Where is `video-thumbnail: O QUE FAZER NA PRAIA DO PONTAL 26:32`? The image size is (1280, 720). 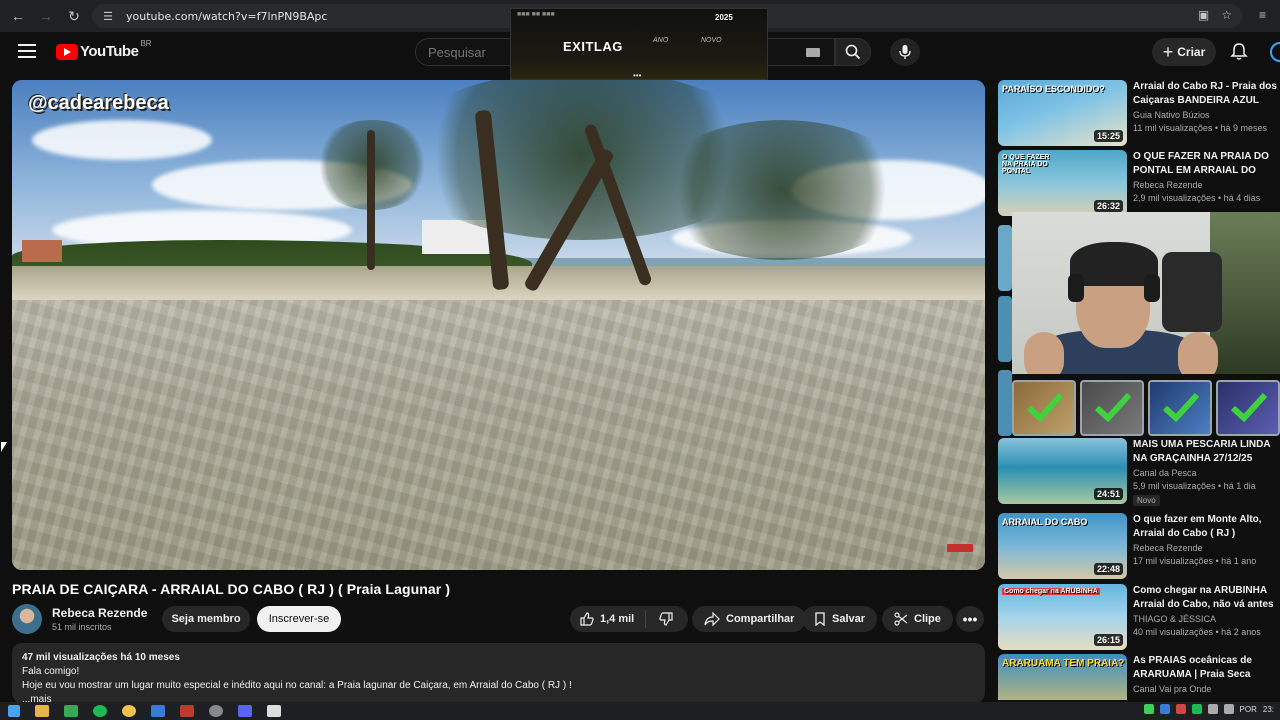
video-thumbnail: O QUE FAZER NA PRAIA DO PONTAL 26:32 is located at coordinates (1062, 183).